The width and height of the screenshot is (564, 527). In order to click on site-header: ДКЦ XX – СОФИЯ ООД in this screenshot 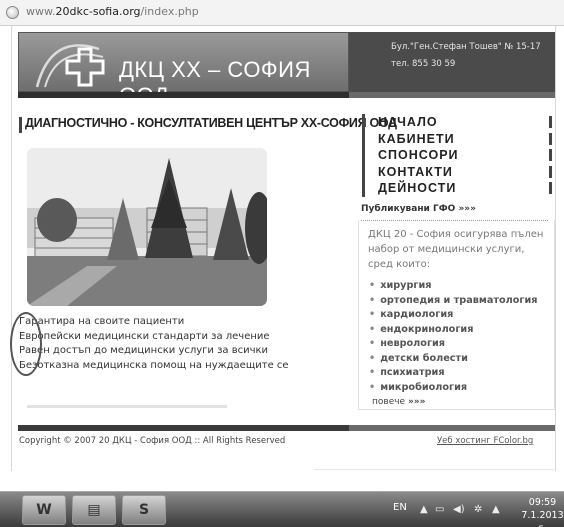, I will do `click(183, 70)`.